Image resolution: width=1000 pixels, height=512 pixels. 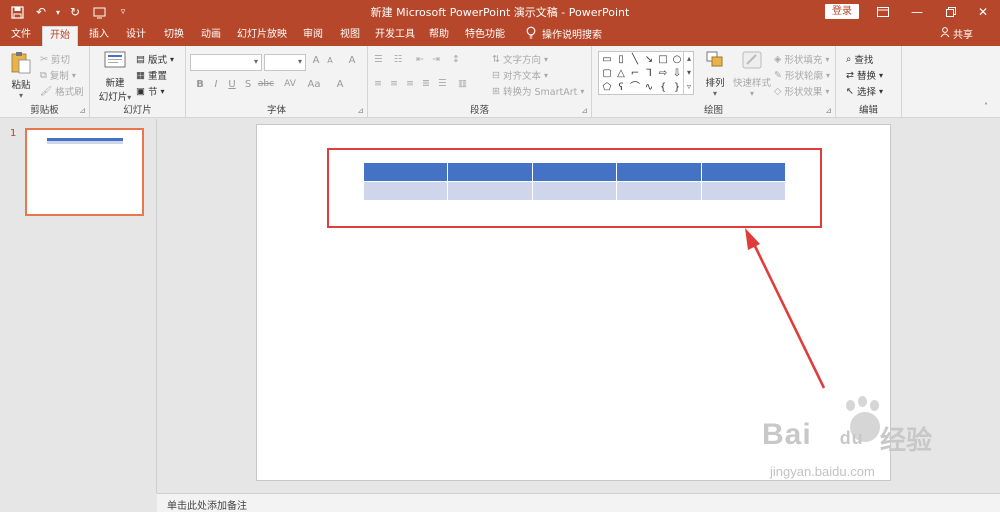 I want to click on tab-transitions: 切换, so click(x=174, y=36).